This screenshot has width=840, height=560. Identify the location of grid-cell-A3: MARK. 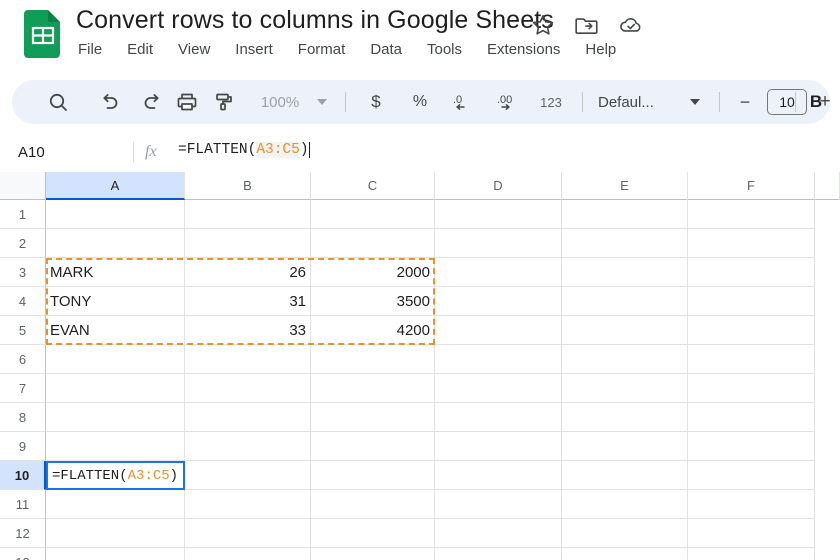
(115, 272).